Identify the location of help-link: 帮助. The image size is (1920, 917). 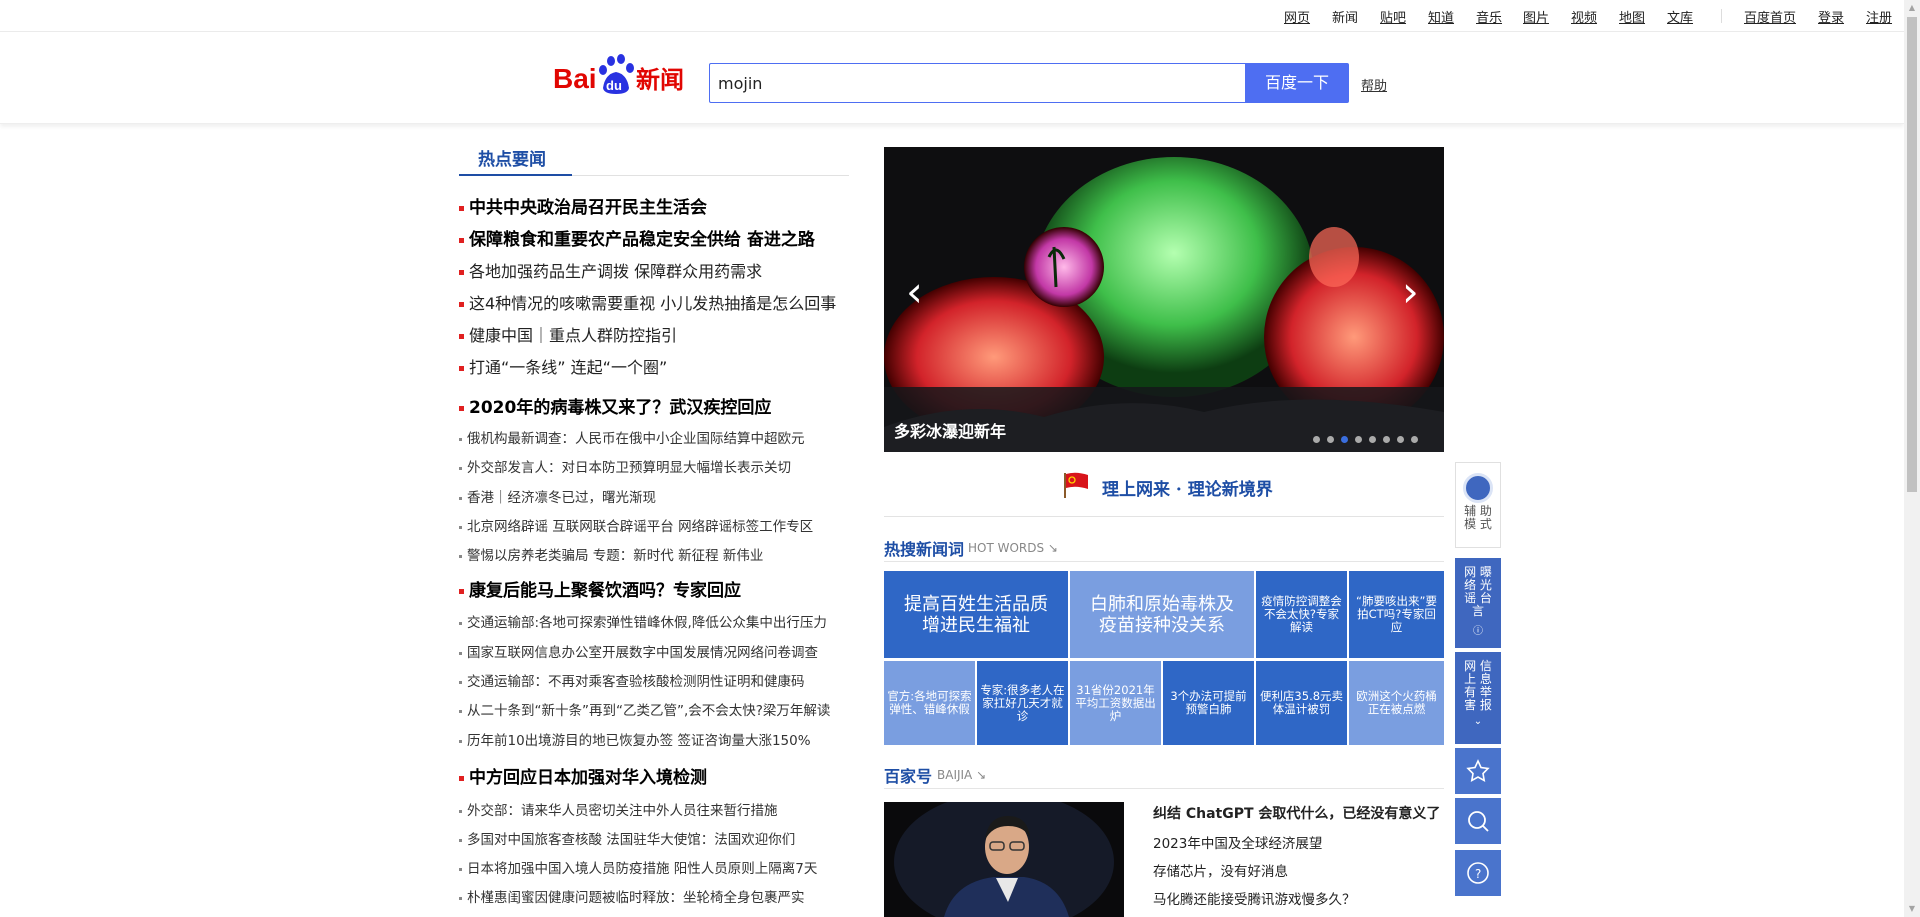
(1374, 84).